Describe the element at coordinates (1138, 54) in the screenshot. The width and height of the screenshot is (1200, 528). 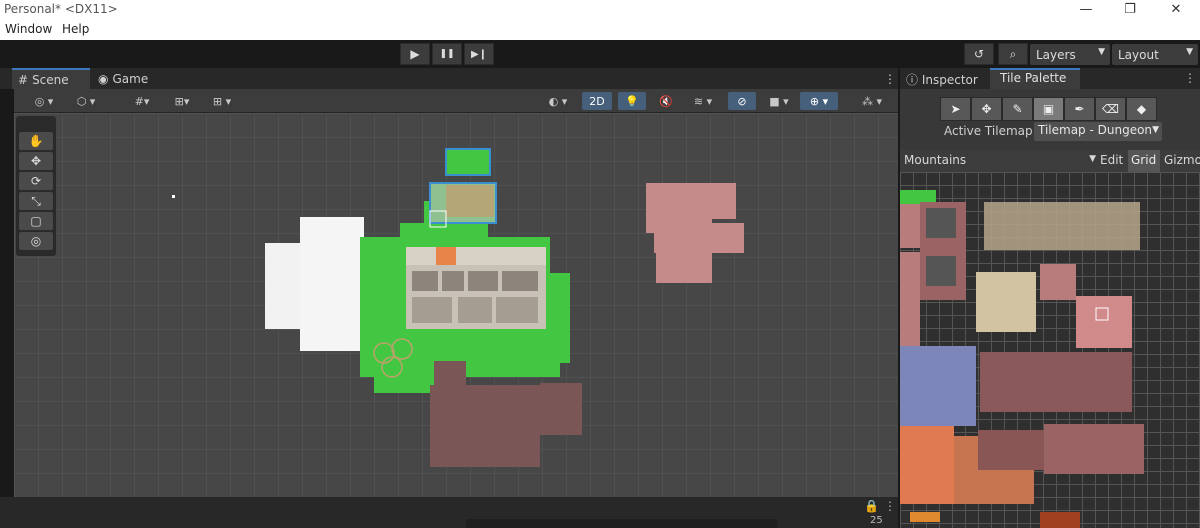
I see `layout-label: Layout` at that location.